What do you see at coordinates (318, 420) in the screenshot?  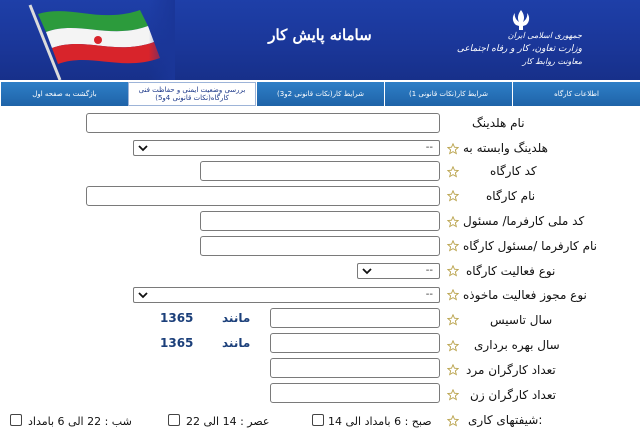 I see `shift-morning-checkbox` at bounding box center [318, 420].